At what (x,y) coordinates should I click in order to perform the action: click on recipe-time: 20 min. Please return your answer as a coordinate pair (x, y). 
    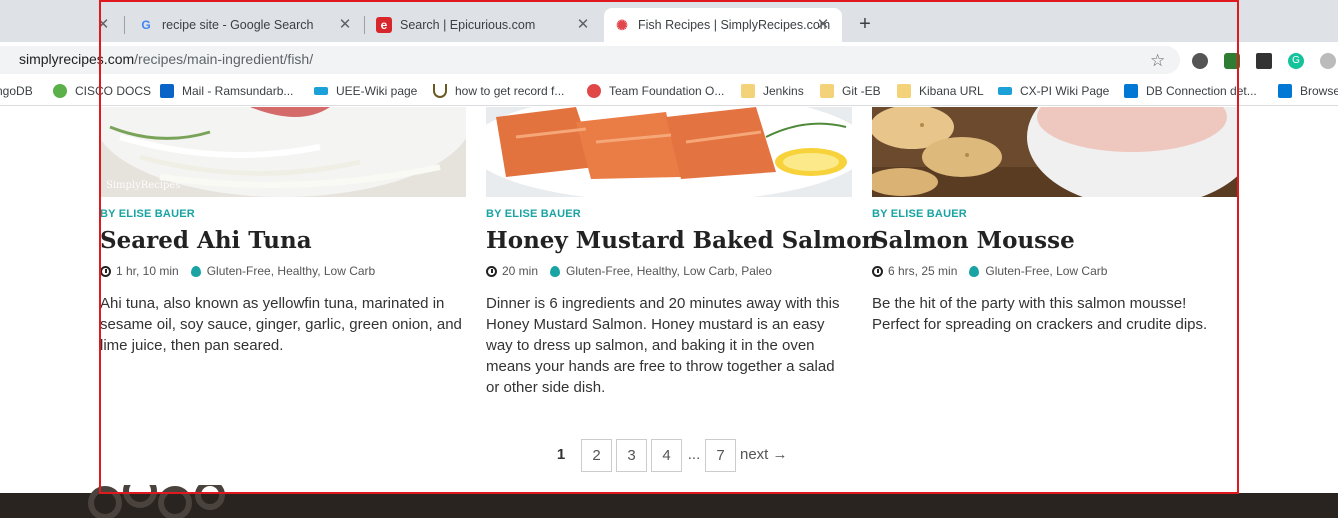
    Looking at the image, I should click on (520, 271).